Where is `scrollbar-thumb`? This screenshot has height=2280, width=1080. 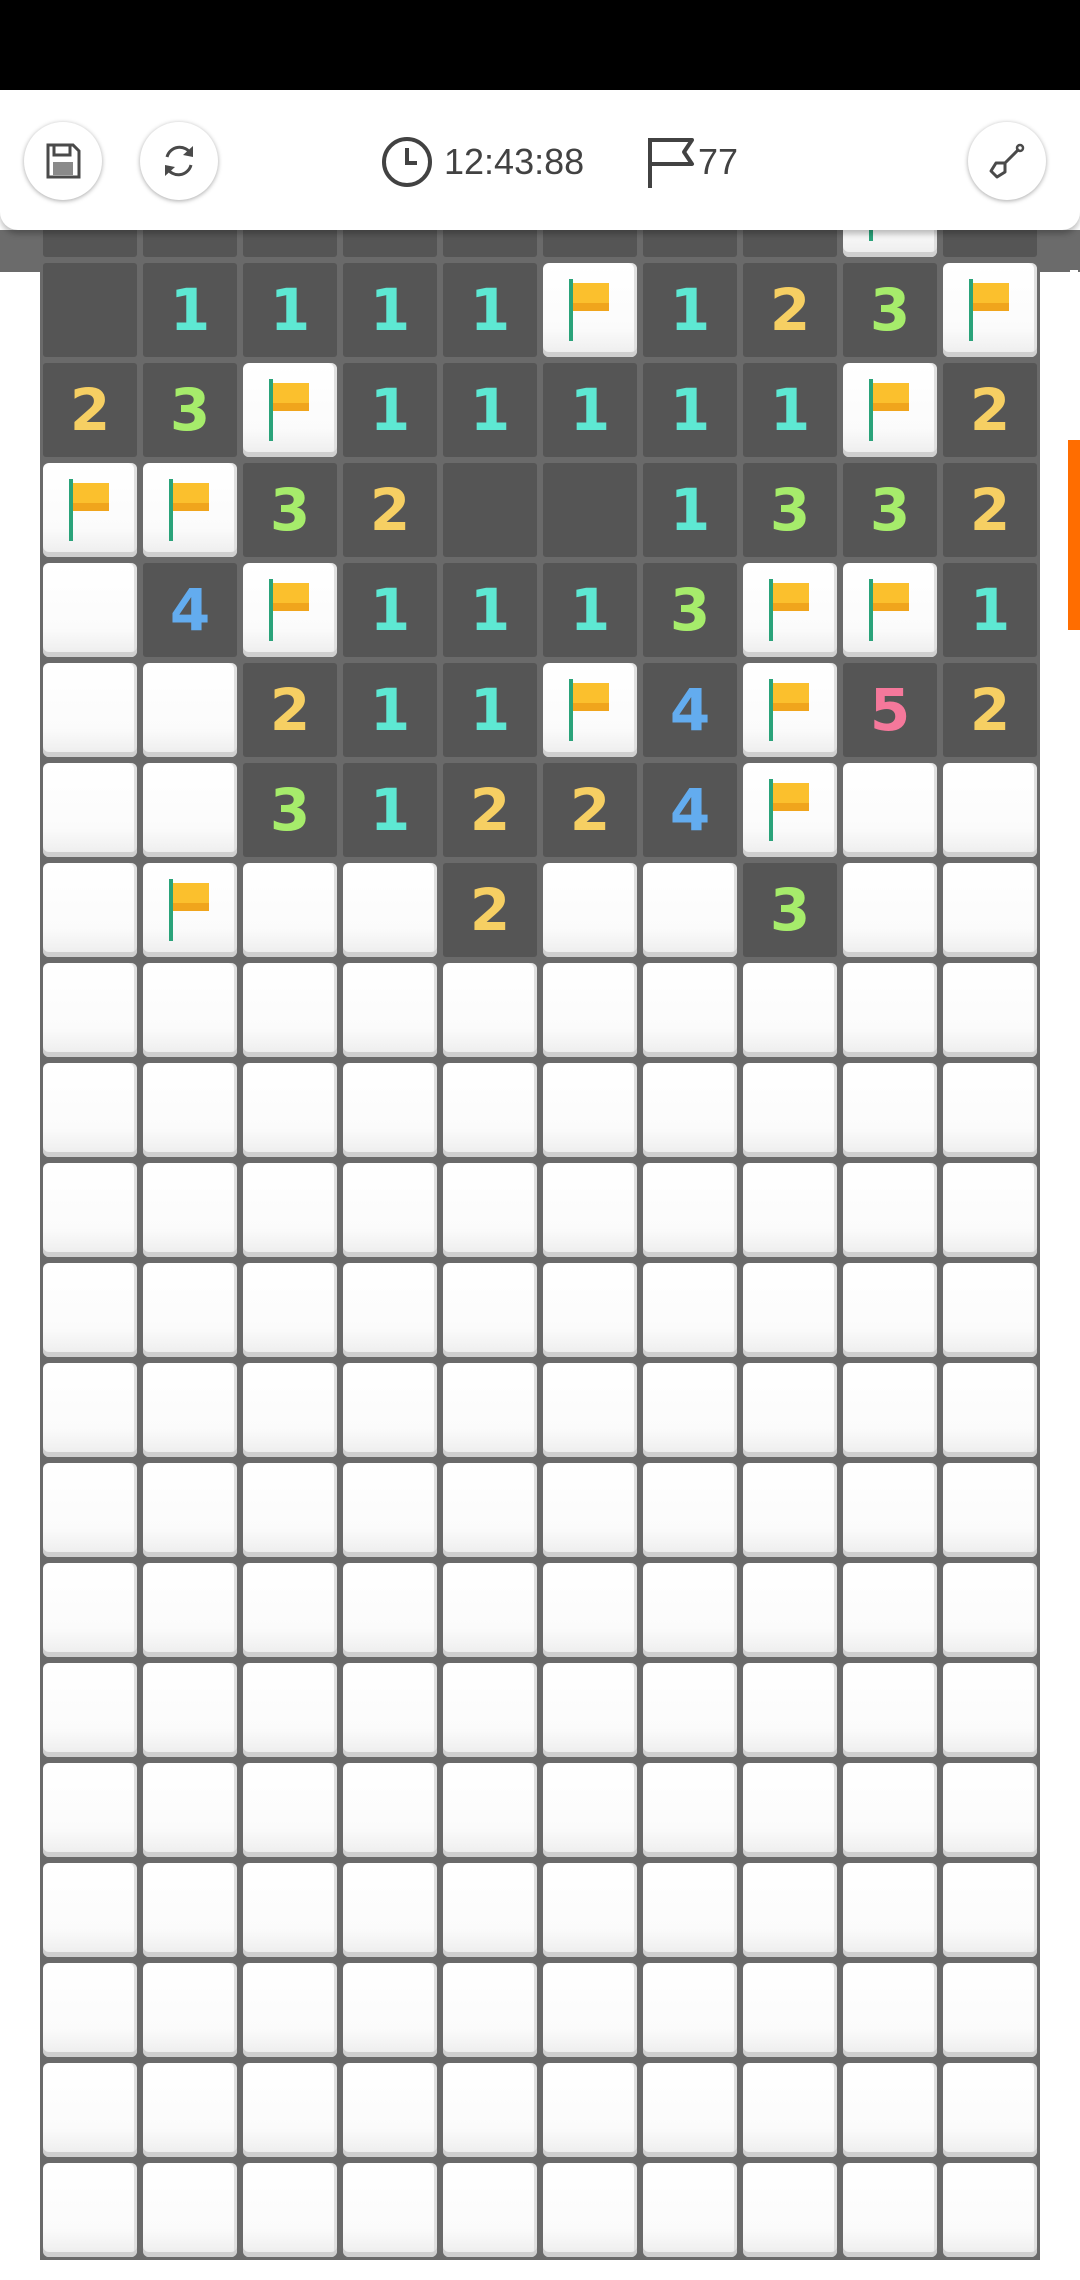
scrollbar-thumb is located at coordinates (1074, 535).